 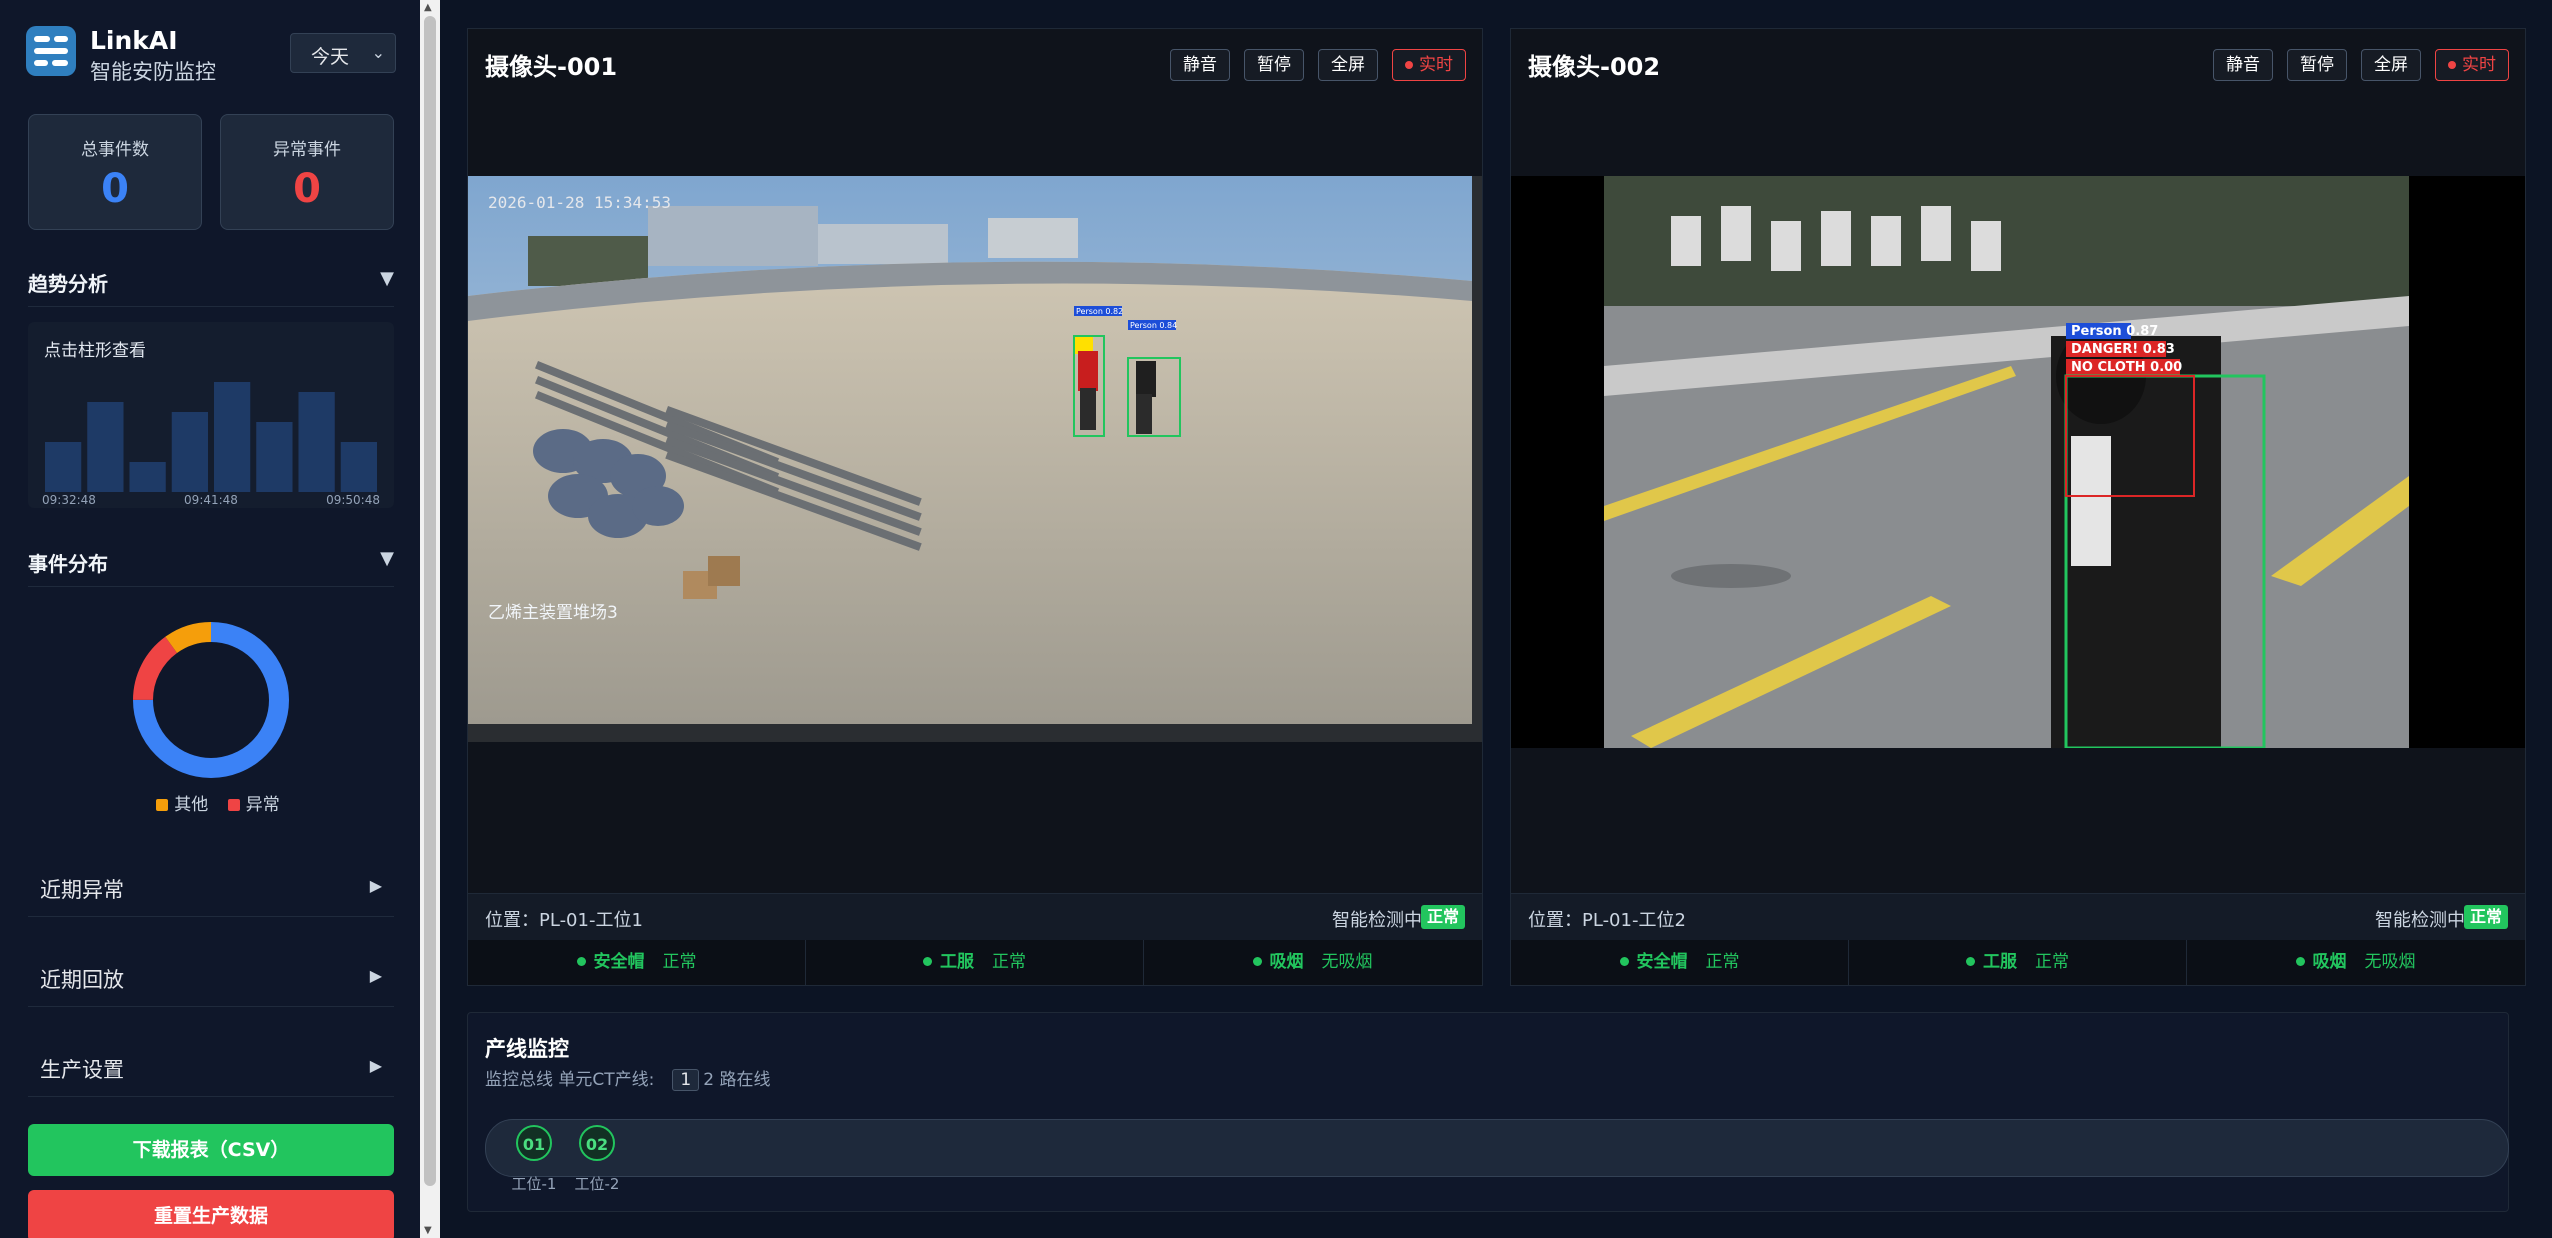 What do you see at coordinates (527, 1049) in the screenshot?
I see `production-line-title: 产线监控` at bounding box center [527, 1049].